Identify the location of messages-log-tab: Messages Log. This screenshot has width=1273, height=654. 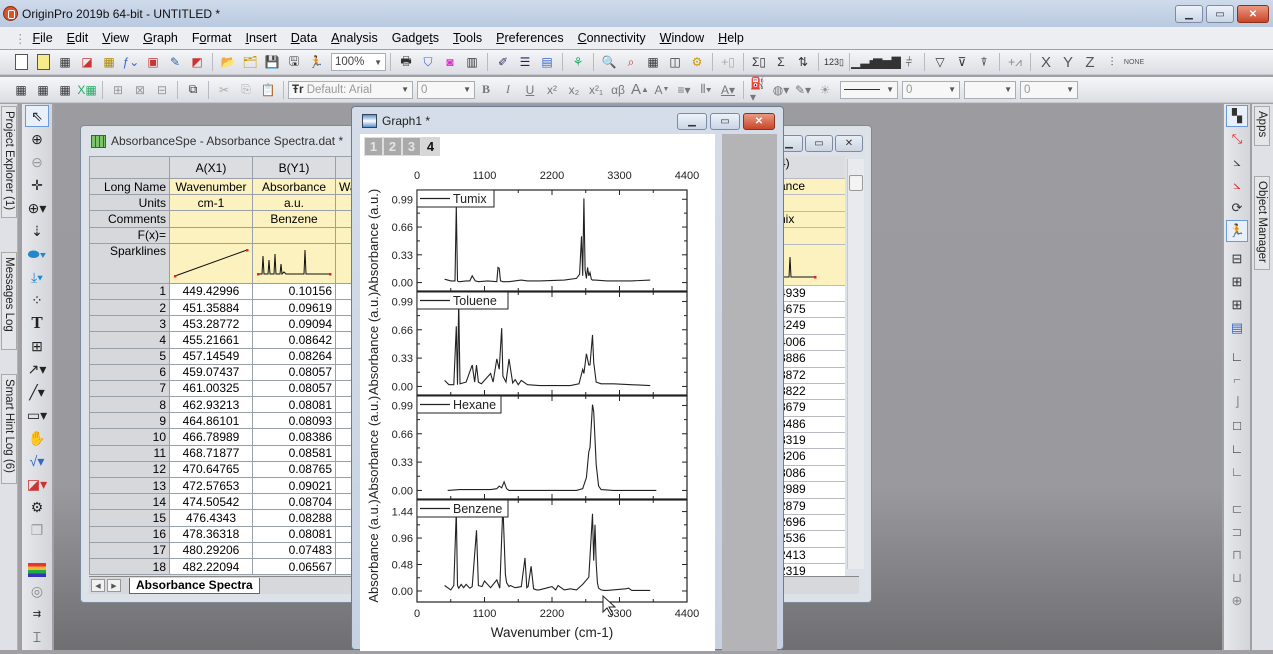
(9, 301).